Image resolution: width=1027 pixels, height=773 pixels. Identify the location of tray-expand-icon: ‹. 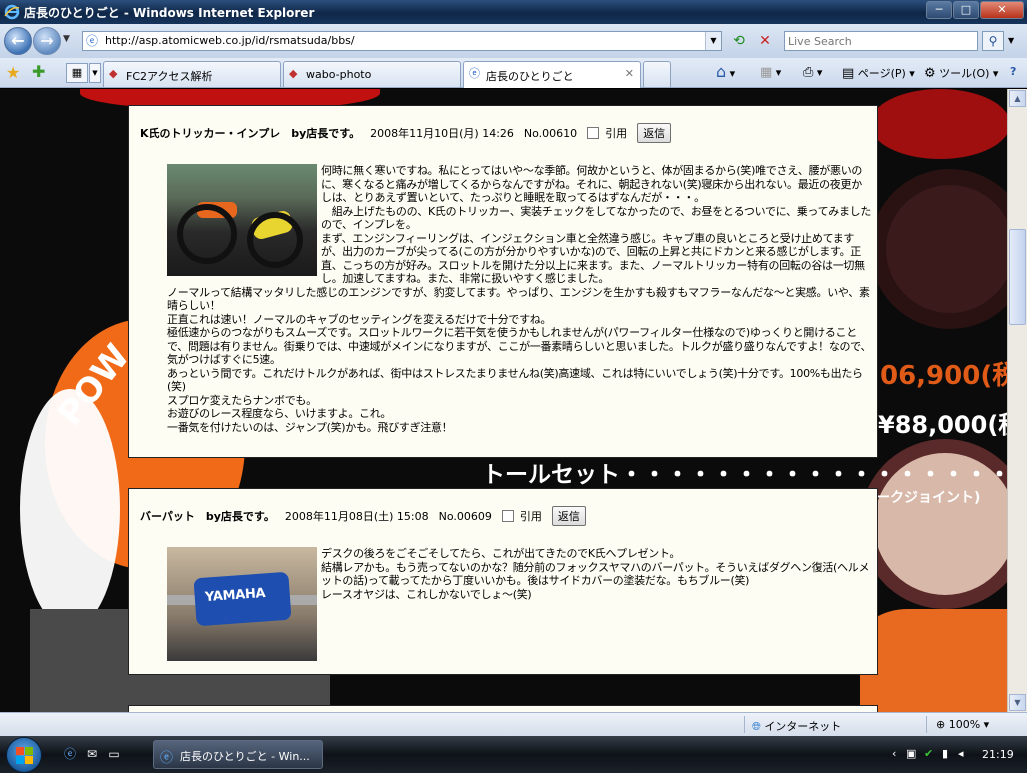
(894, 753).